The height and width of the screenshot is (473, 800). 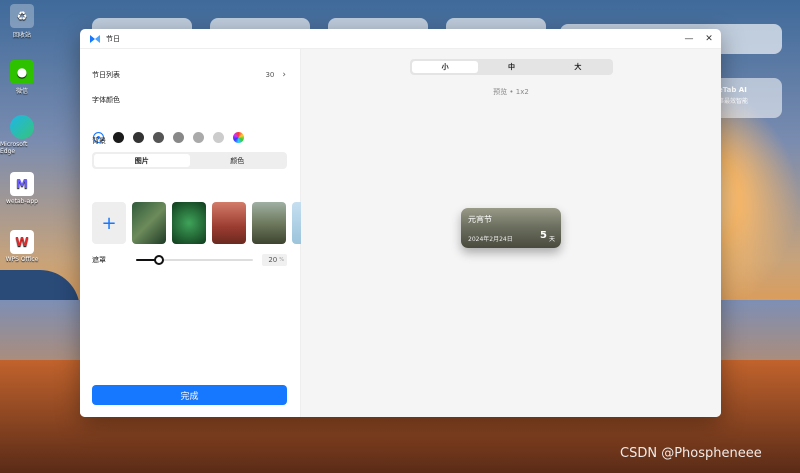 I want to click on recycle-bin-icon: ♻, so click(x=22, y=16).